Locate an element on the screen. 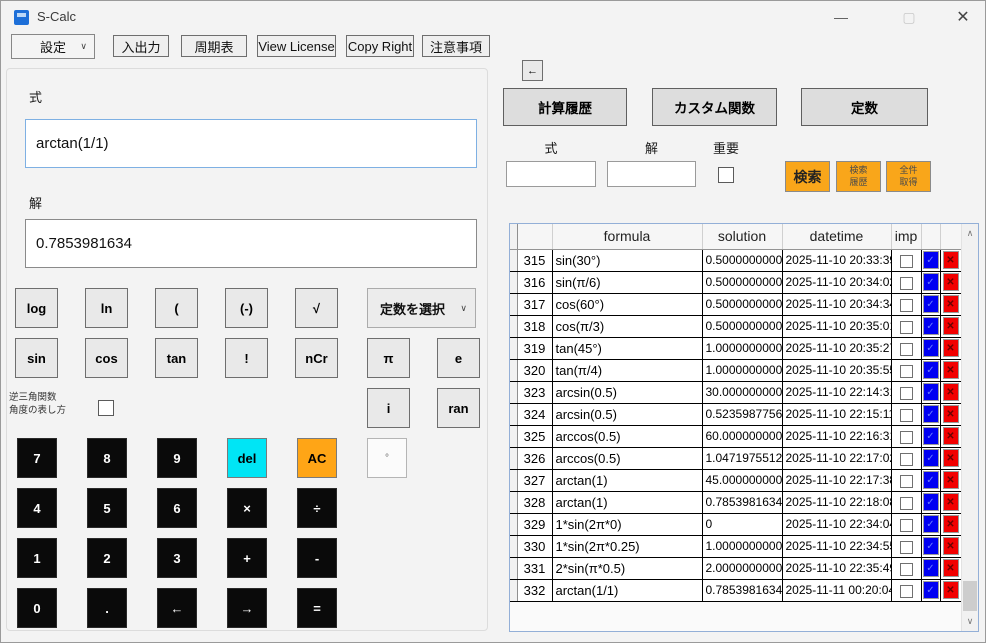 The height and width of the screenshot is (643, 986). cell-formula: tan(π/4) is located at coordinates (627, 370).